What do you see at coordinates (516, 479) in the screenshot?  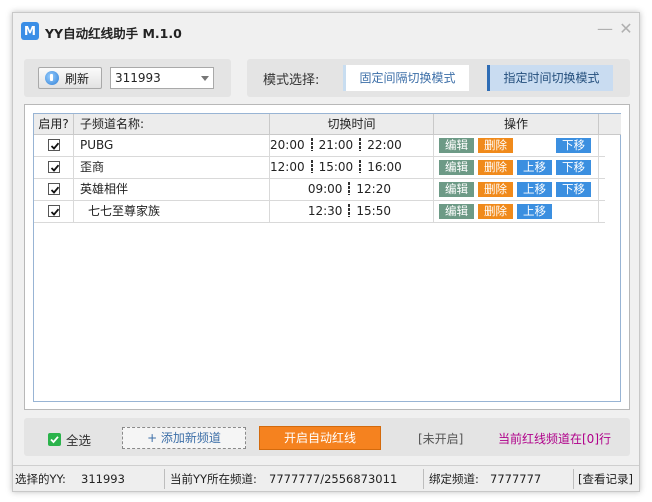 I see `status-bound-channel-value: 7777777` at bounding box center [516, 479].